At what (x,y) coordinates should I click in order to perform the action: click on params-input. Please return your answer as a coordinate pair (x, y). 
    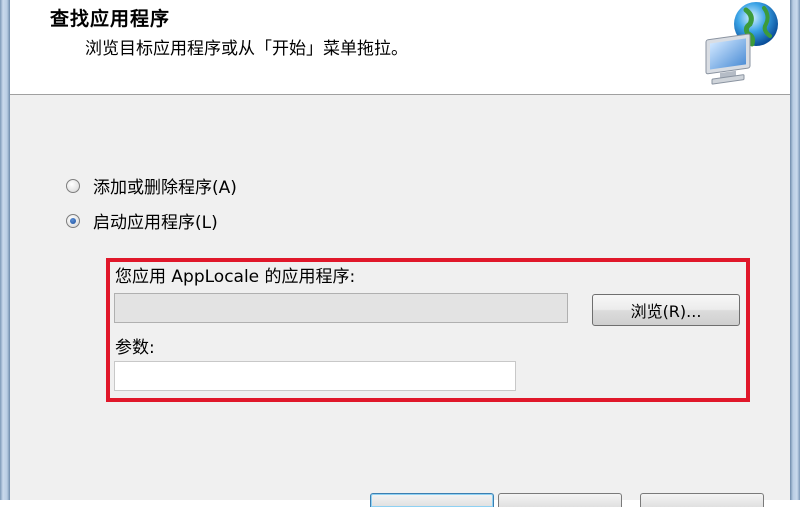
    Looking at the image, I should click on (315, 376).